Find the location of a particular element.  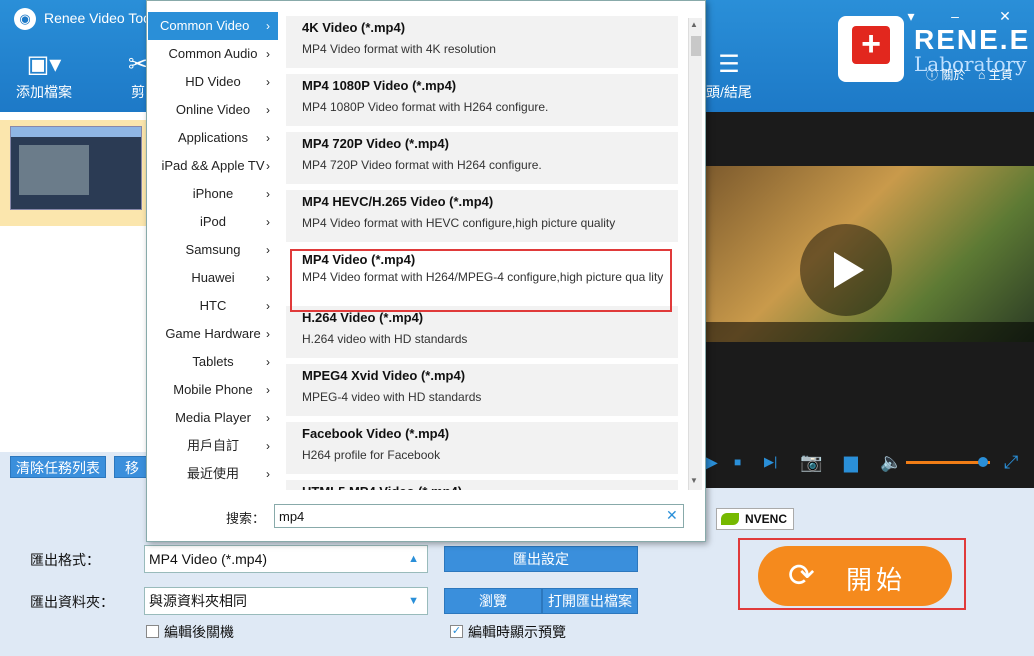

selected-format-highlight is located at coordinates (481, 280).